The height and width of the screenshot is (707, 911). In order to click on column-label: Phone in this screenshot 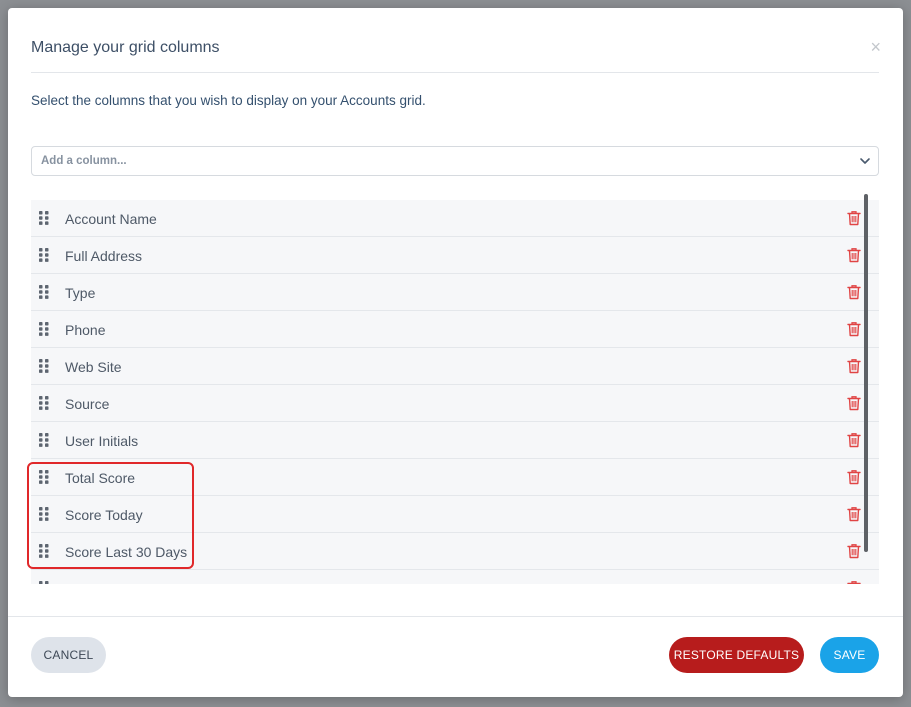, I will do `click(85, 330)`.